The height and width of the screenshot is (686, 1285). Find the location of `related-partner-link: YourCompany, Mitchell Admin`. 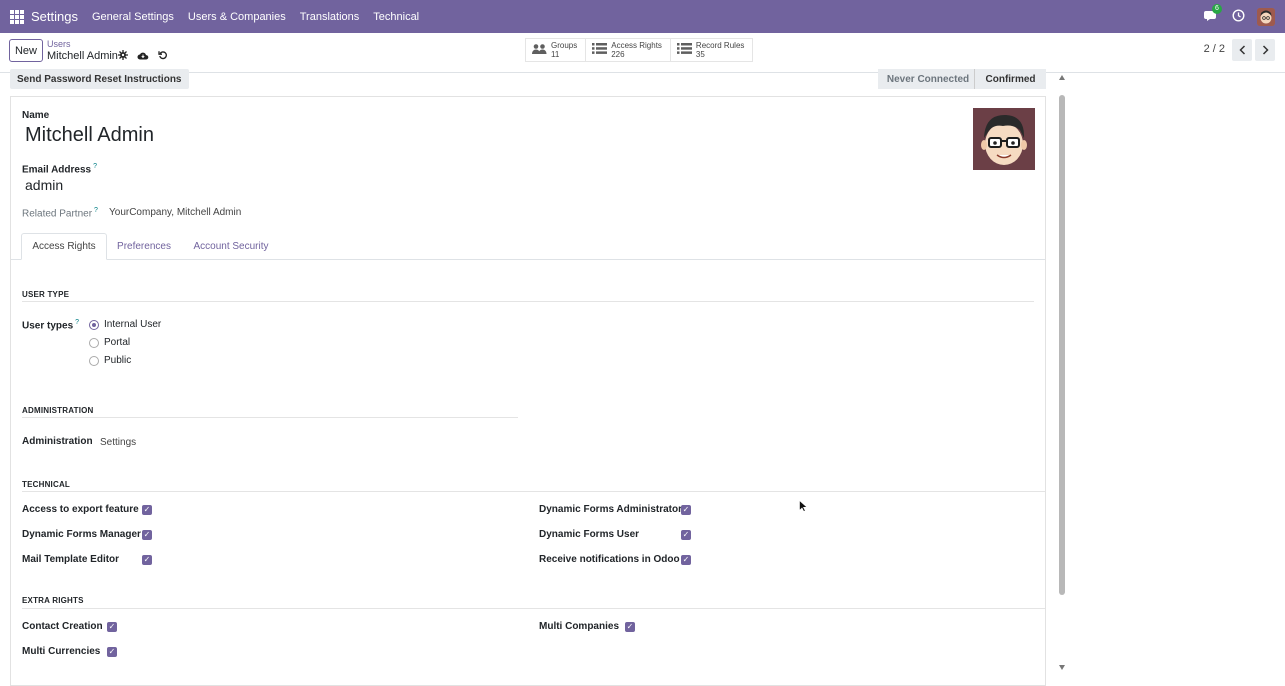

related-partner-link: YourCompany, Mitchell Admin is located at coordinates (175, 212).